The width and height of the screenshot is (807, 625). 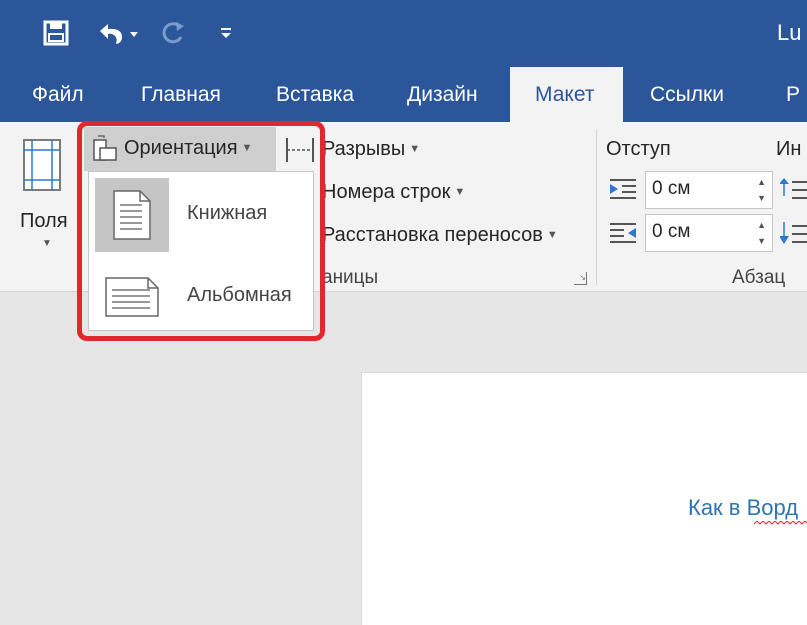 What do you see at coordinates (687, 94) in the screenshot?
I see `tab-references: Ссылки` at bounding box center [687, 94].